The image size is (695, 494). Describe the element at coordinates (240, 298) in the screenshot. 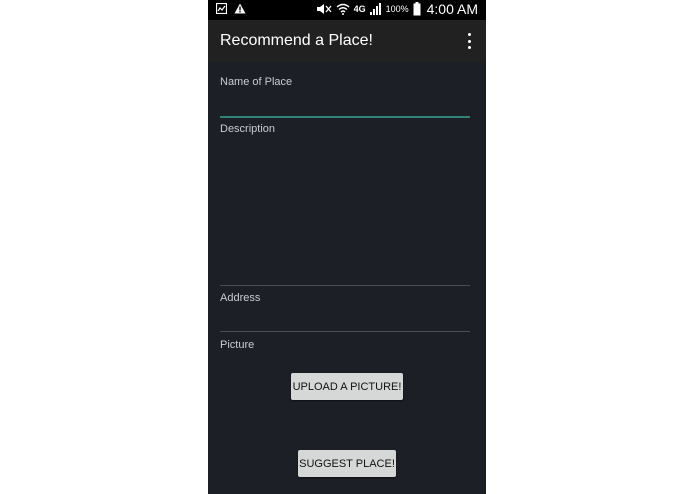

I see `address-label: Address` at that location.